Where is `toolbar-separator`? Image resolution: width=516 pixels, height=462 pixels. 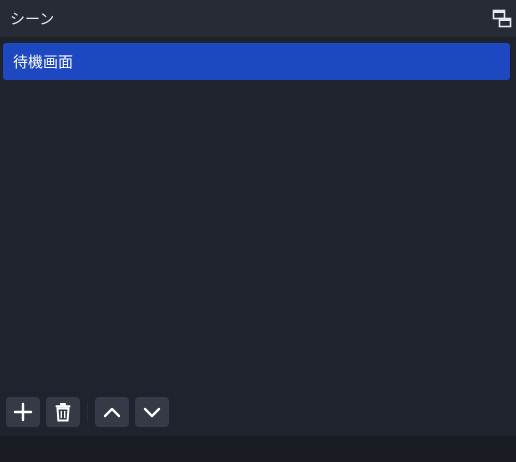
toolbar-separator is located at coordinates (87, 412).